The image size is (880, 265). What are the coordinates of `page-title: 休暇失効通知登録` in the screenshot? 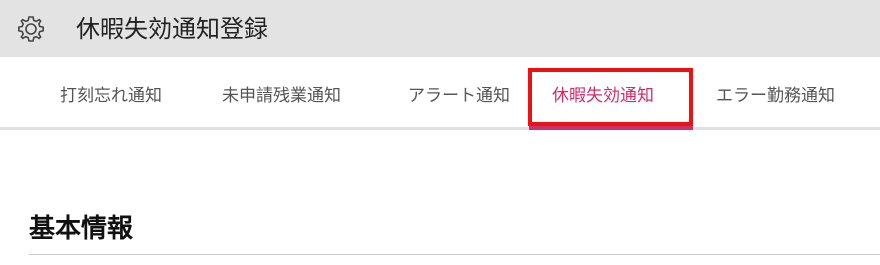 It's located at (172, 29).